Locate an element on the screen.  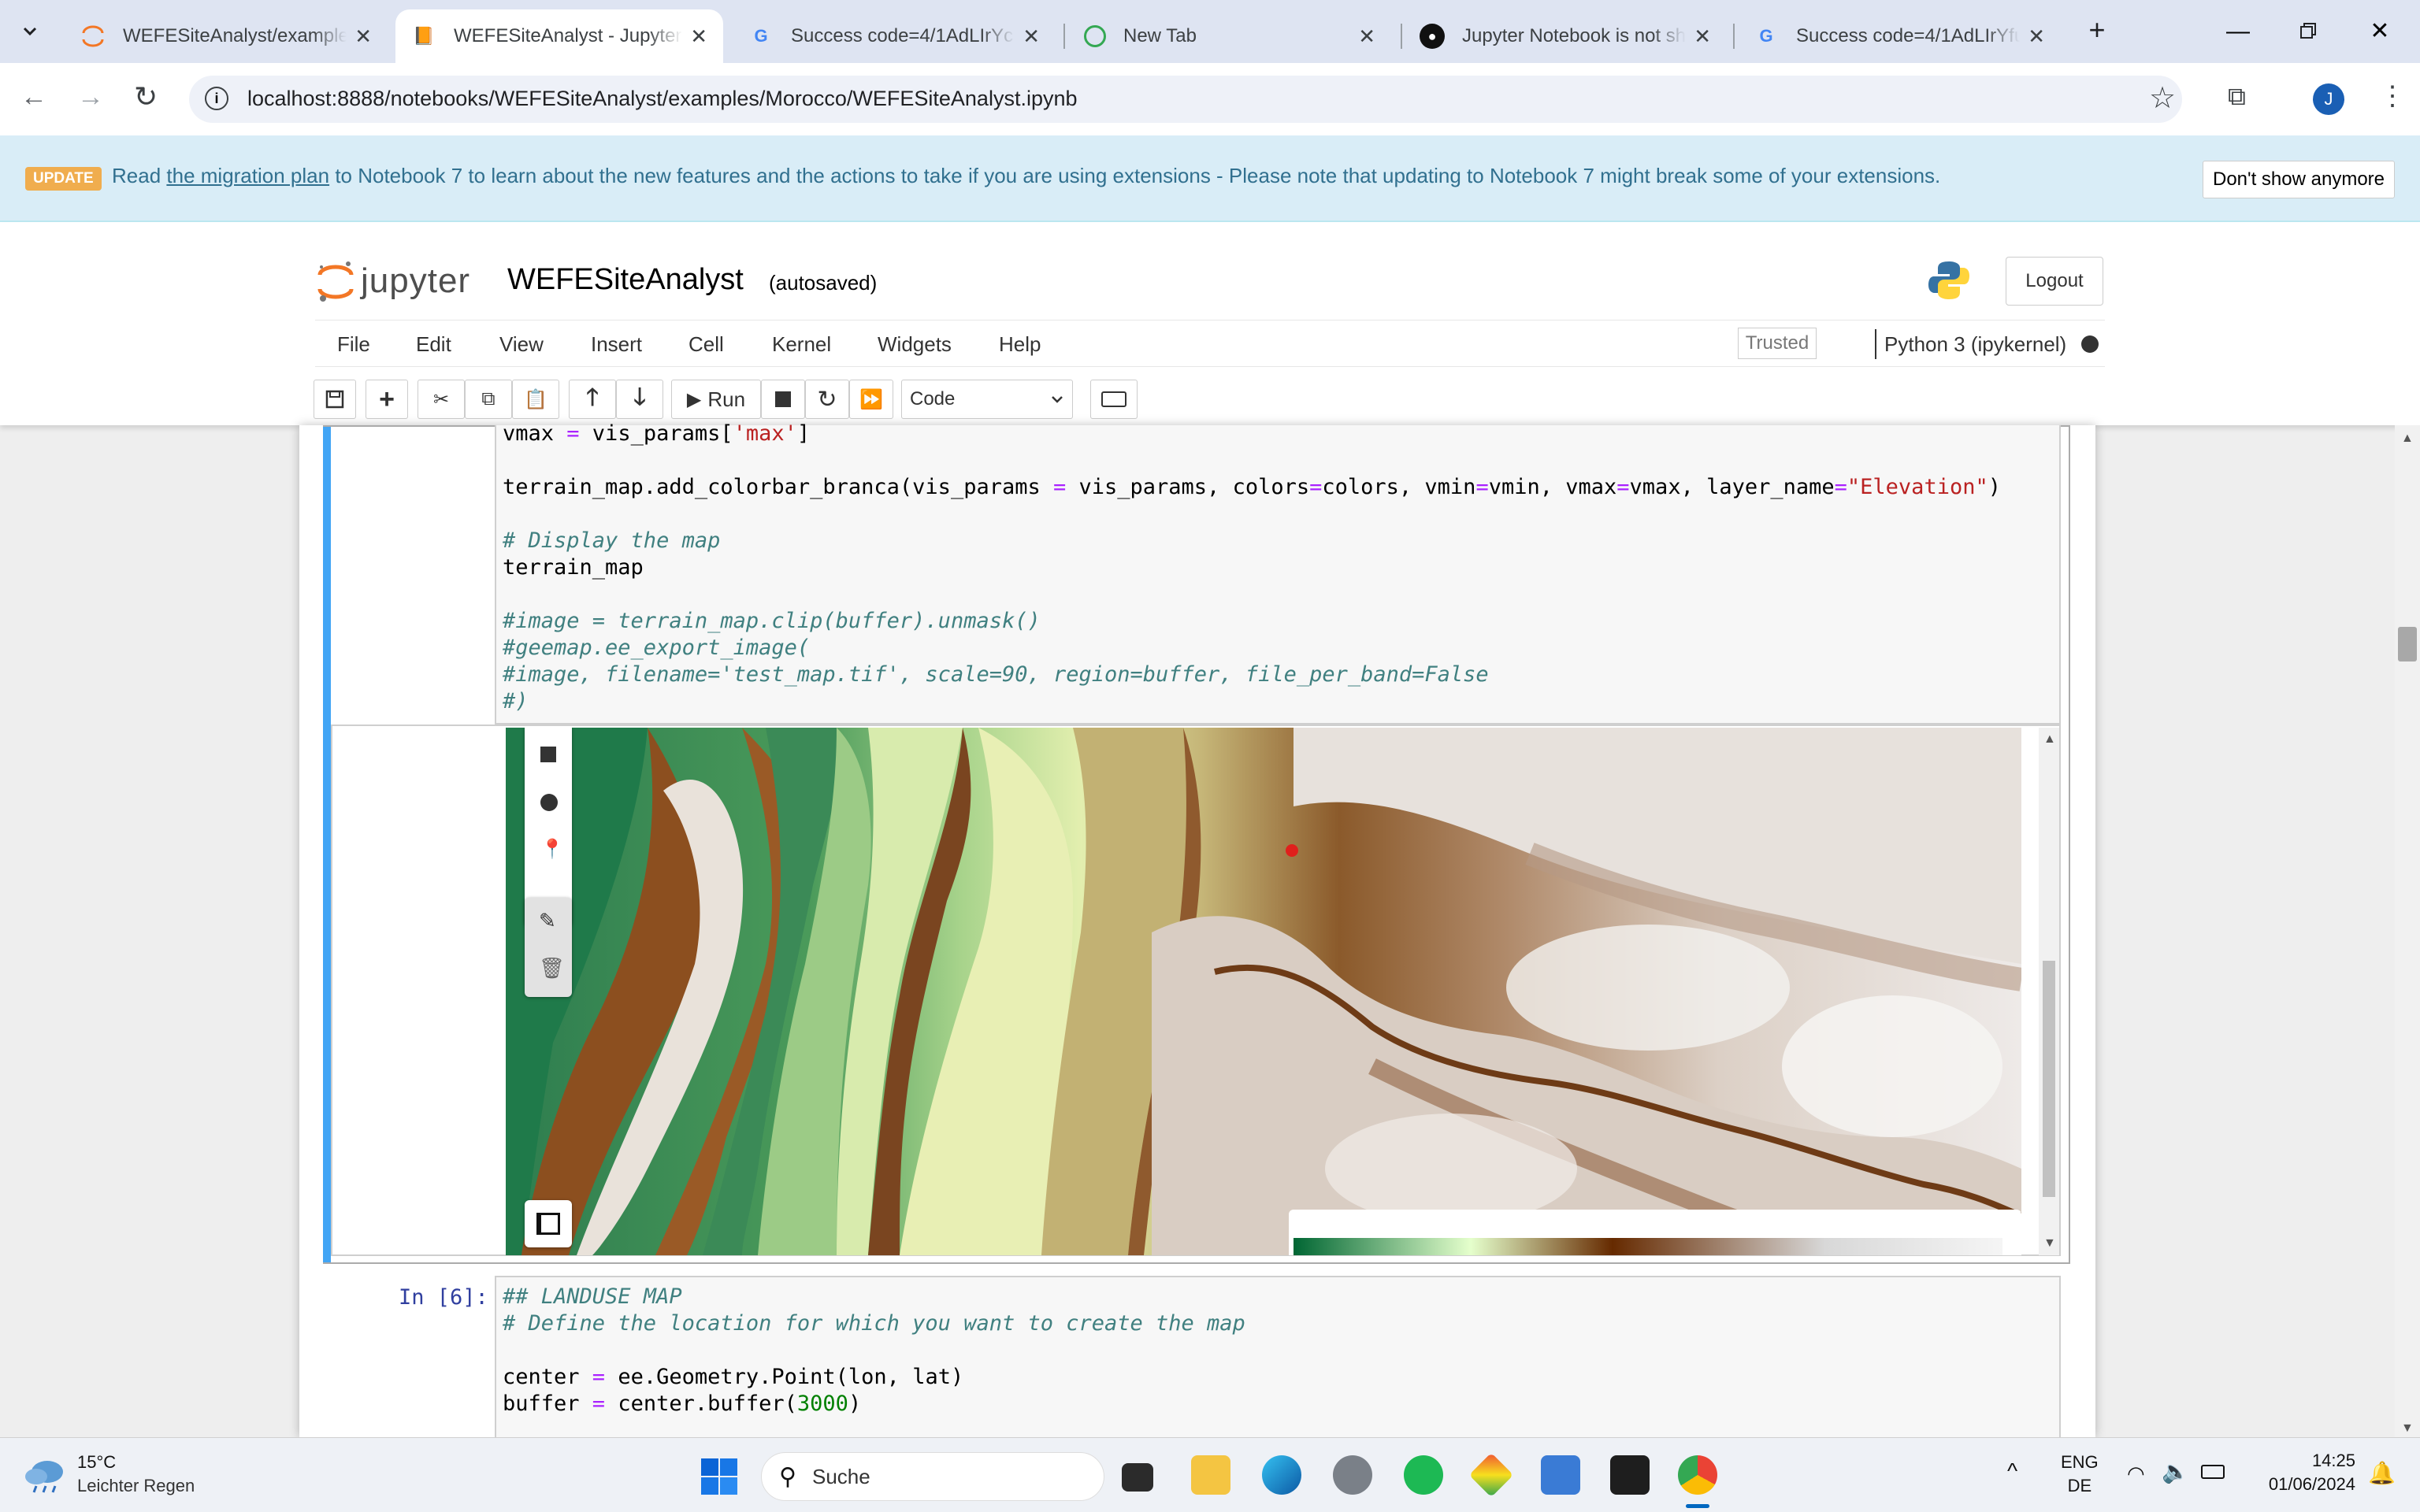
page-scrollbar: ▲ ▼ is located at coordinates (2407, 931).